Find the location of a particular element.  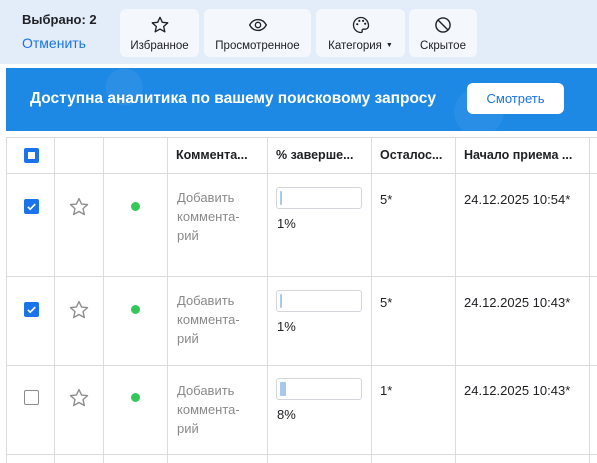

view-analytics-button: Смотреть is located at coordinates (515, 98).